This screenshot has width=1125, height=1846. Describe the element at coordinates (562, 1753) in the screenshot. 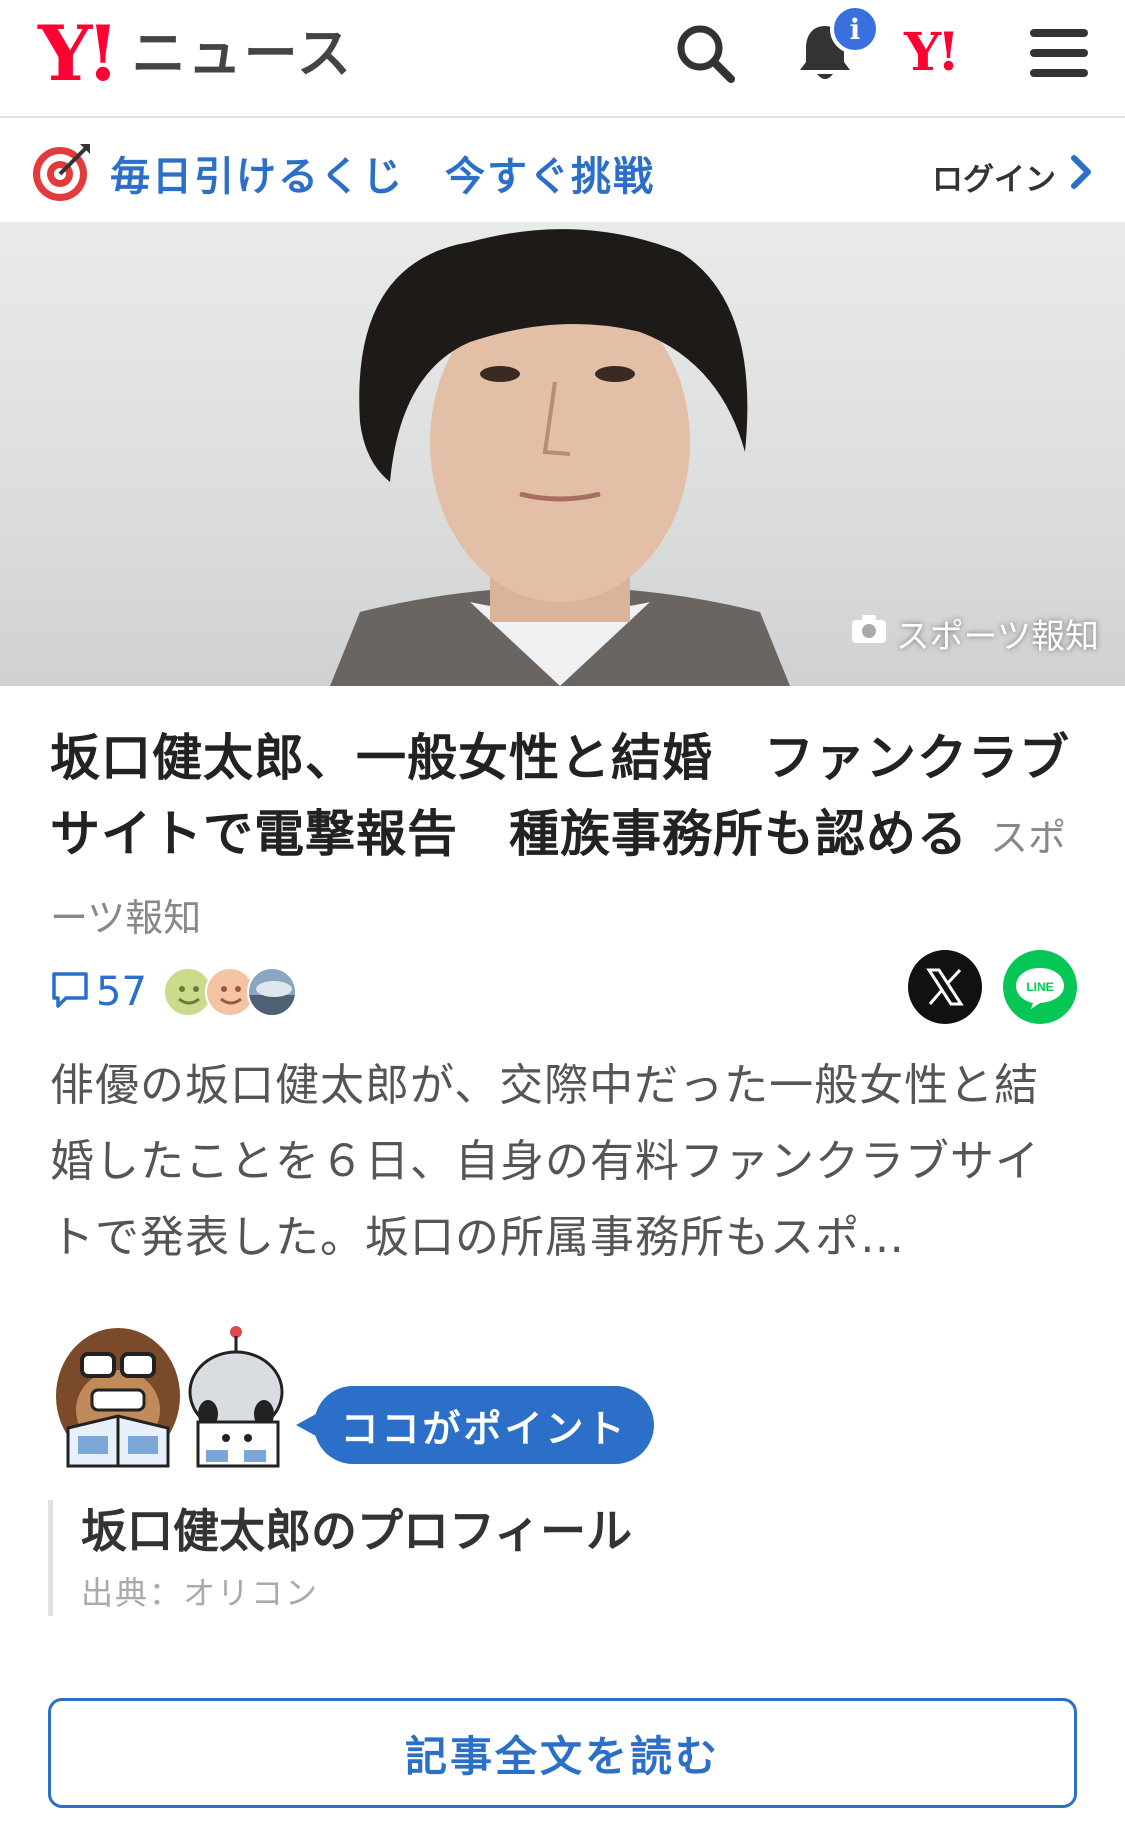

I see `read-full-article-button: 記事全文を読む` at that location.